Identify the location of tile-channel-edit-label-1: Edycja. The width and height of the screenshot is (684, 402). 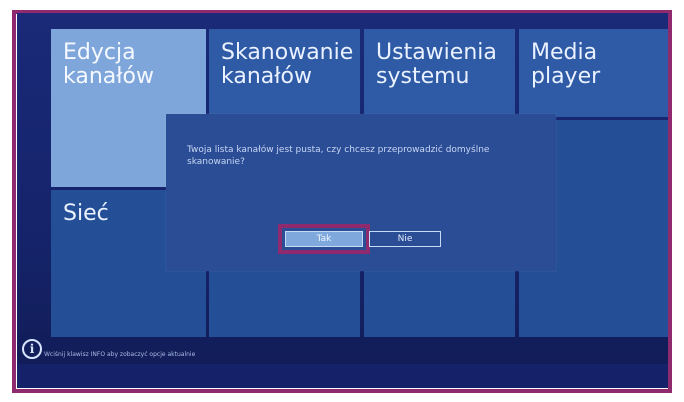
(99, 52).